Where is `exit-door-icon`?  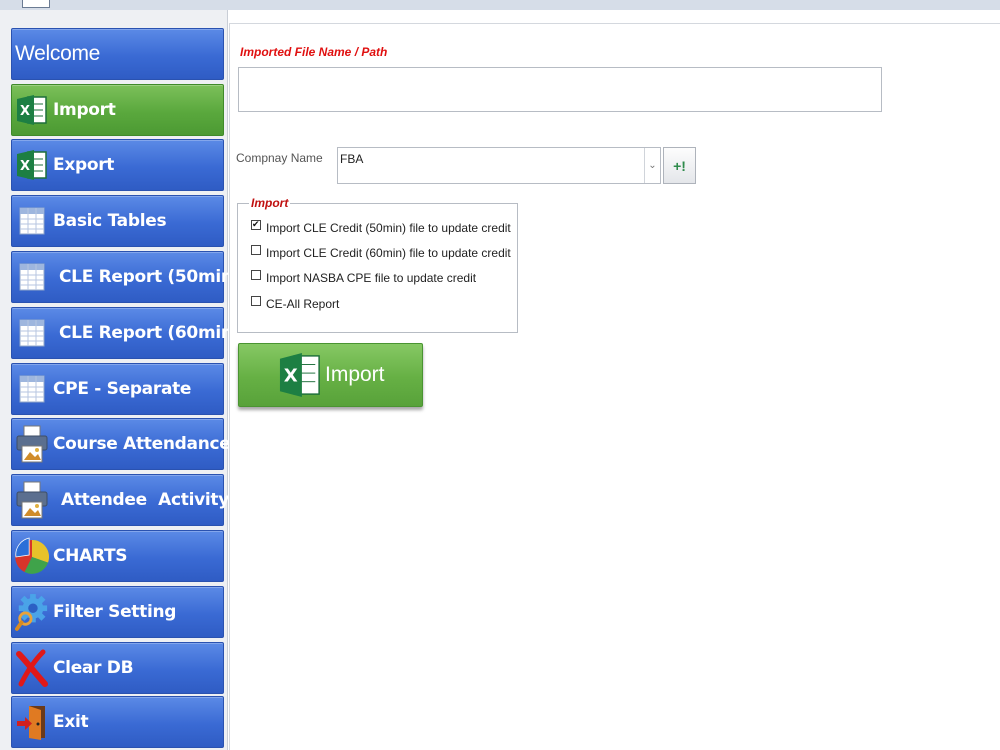
exit-door-icon is located at coordinates (32, 722).